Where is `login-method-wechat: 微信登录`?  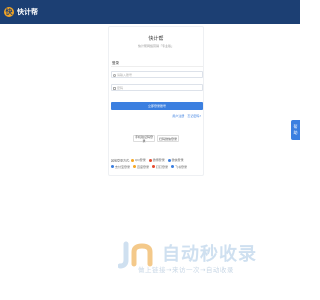
login-method-wechat: 微信登录 is located at coordinates (175, 160).